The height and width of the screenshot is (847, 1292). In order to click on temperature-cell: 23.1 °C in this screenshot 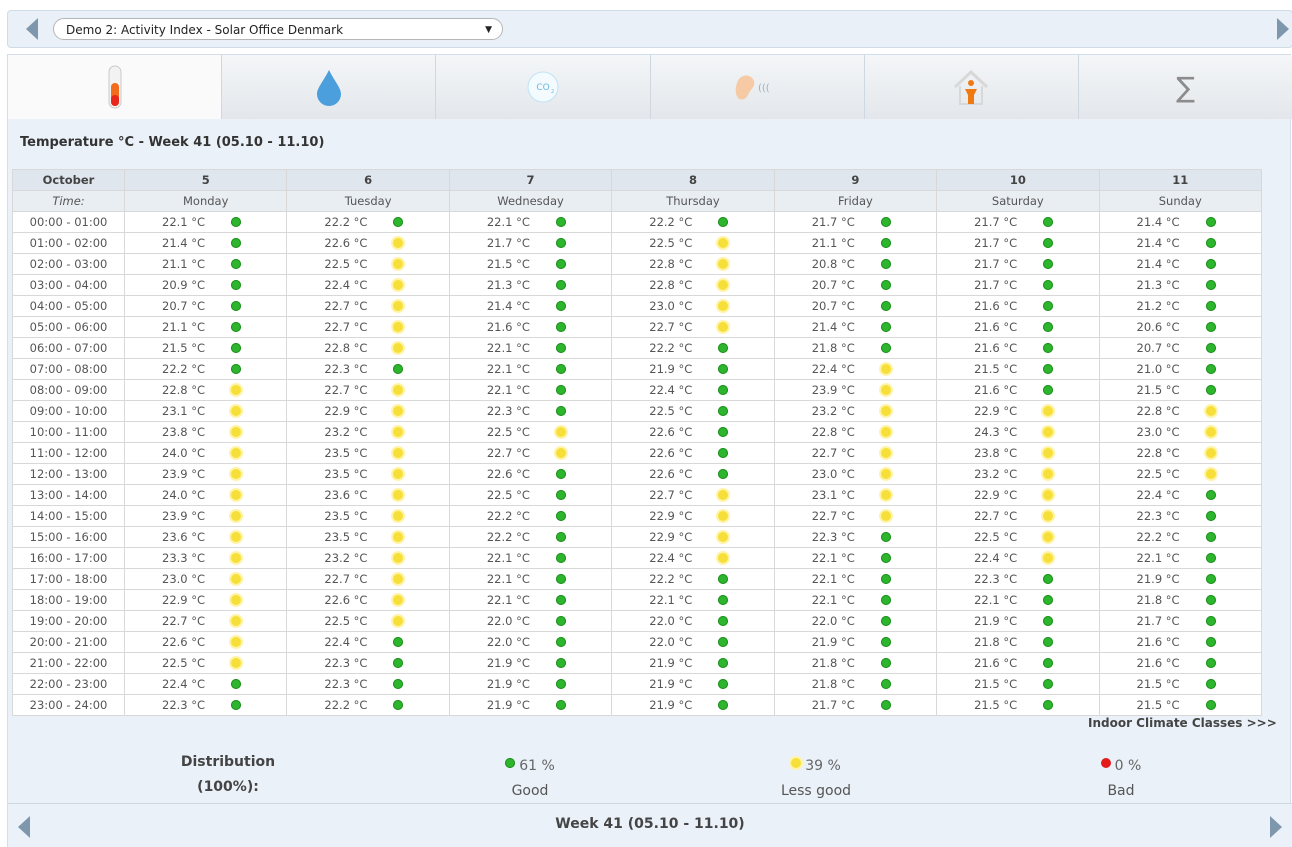, I will do `click(855, 495)`.